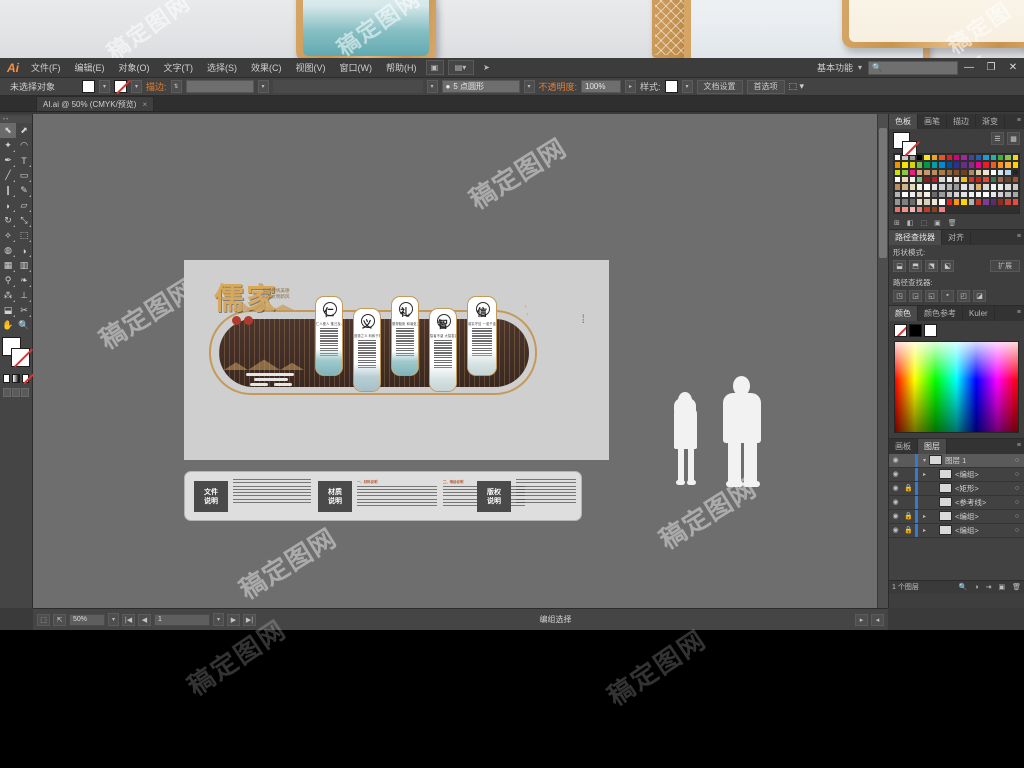 The height and width of the screenshot is (768, 1024). What do you see at coordinates (95, 103) in the screenshot?
I see `document-tab: AI.ai @ 50% (CMYK/预览) ×` at bounding box center [95, 103].